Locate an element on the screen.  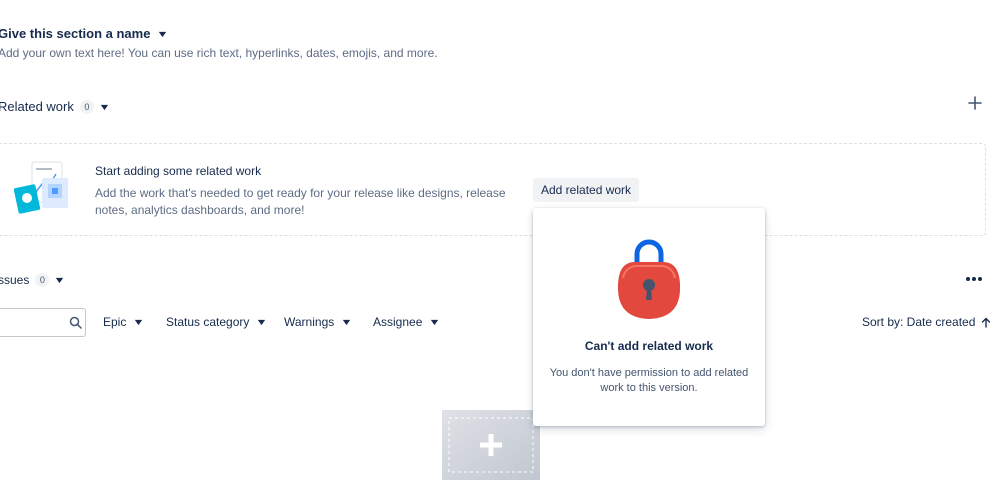
sort-button: Sort by: Date created is located at coordinates (926, 322).